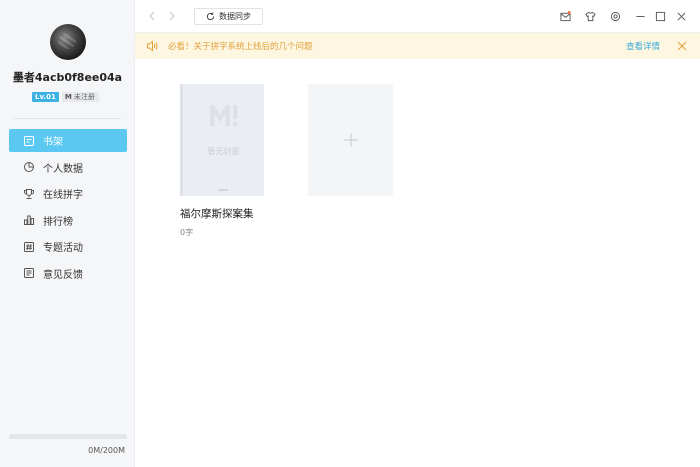 The width and height of the screenshot is (700, 467). I want to click on cover-placeholder-text: 暂无封面, so click(223, 151).